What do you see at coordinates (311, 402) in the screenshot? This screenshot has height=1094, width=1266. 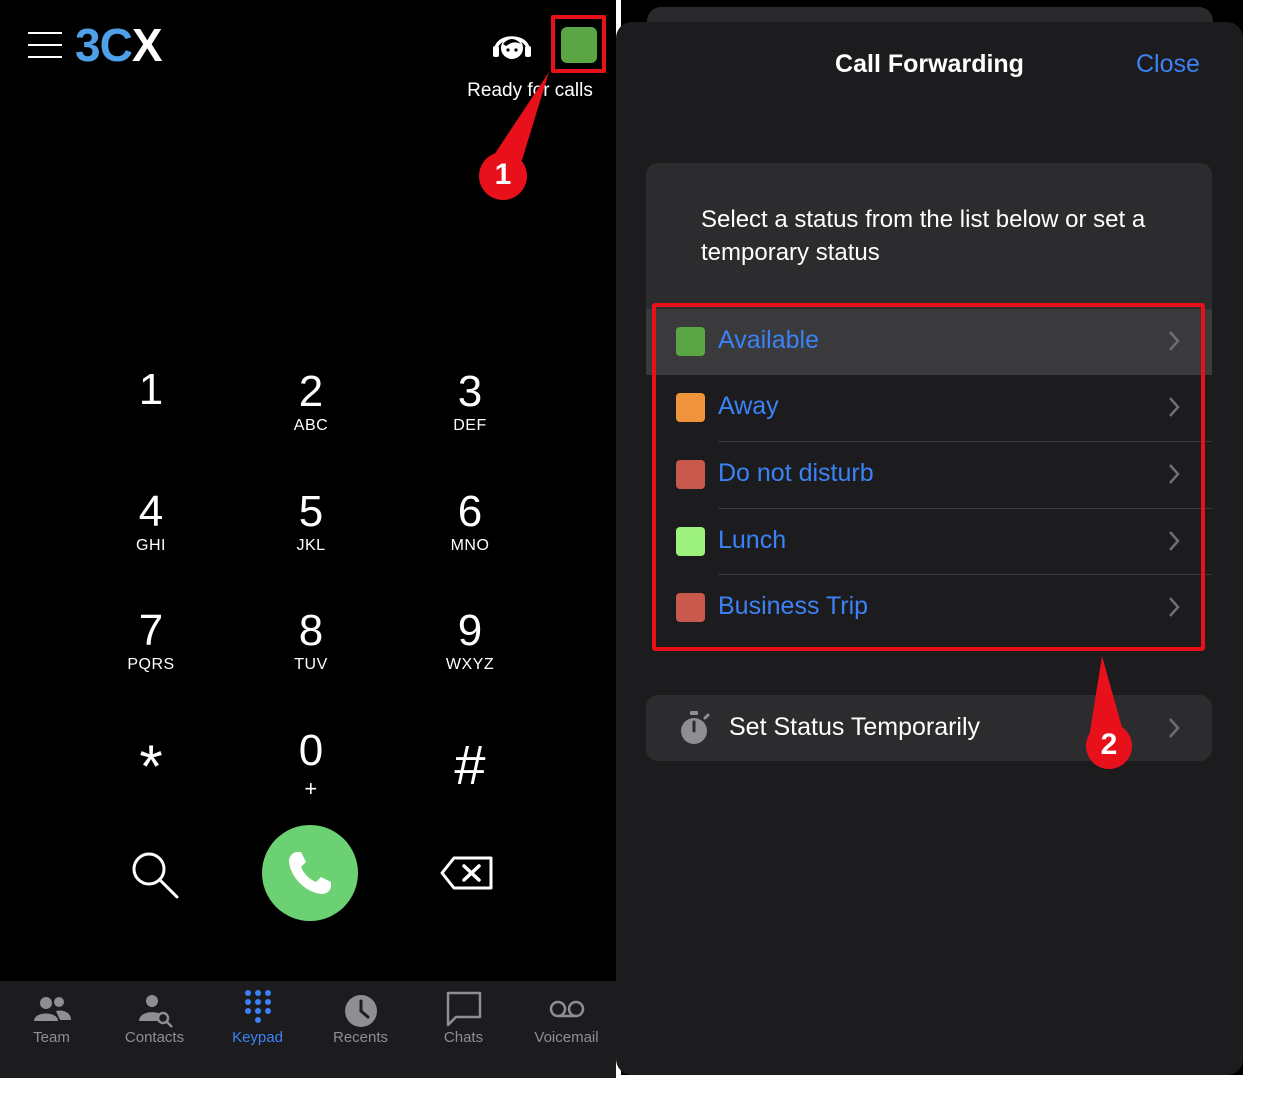 I see `keypad-key-2: 2 ABC` at bounding box center [311, 402].